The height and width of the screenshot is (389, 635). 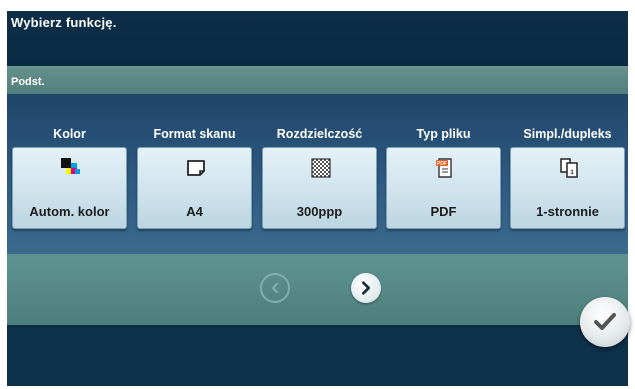 What do you see at coordinates (319, 211) in the screenshot?
I see `resolution-value: 300ppp` at bounding box center [319, 211].